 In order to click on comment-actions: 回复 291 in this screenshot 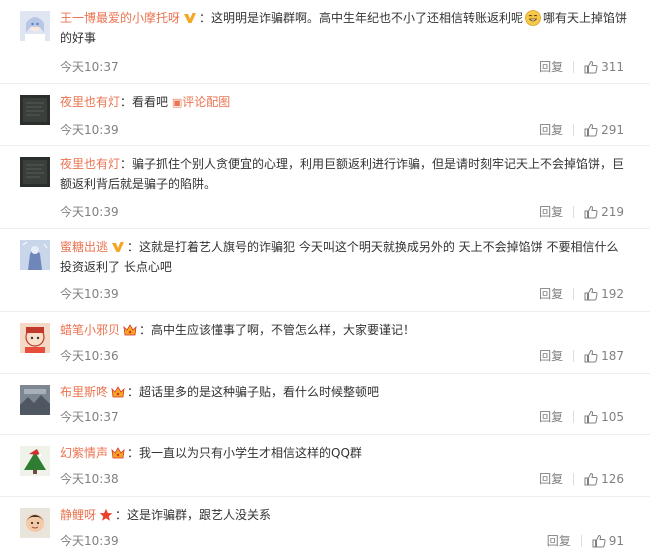, I will do `click(581, 130)`.